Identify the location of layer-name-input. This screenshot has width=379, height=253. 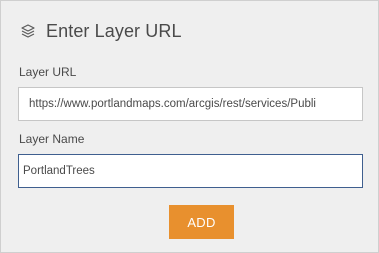
(190, 171).